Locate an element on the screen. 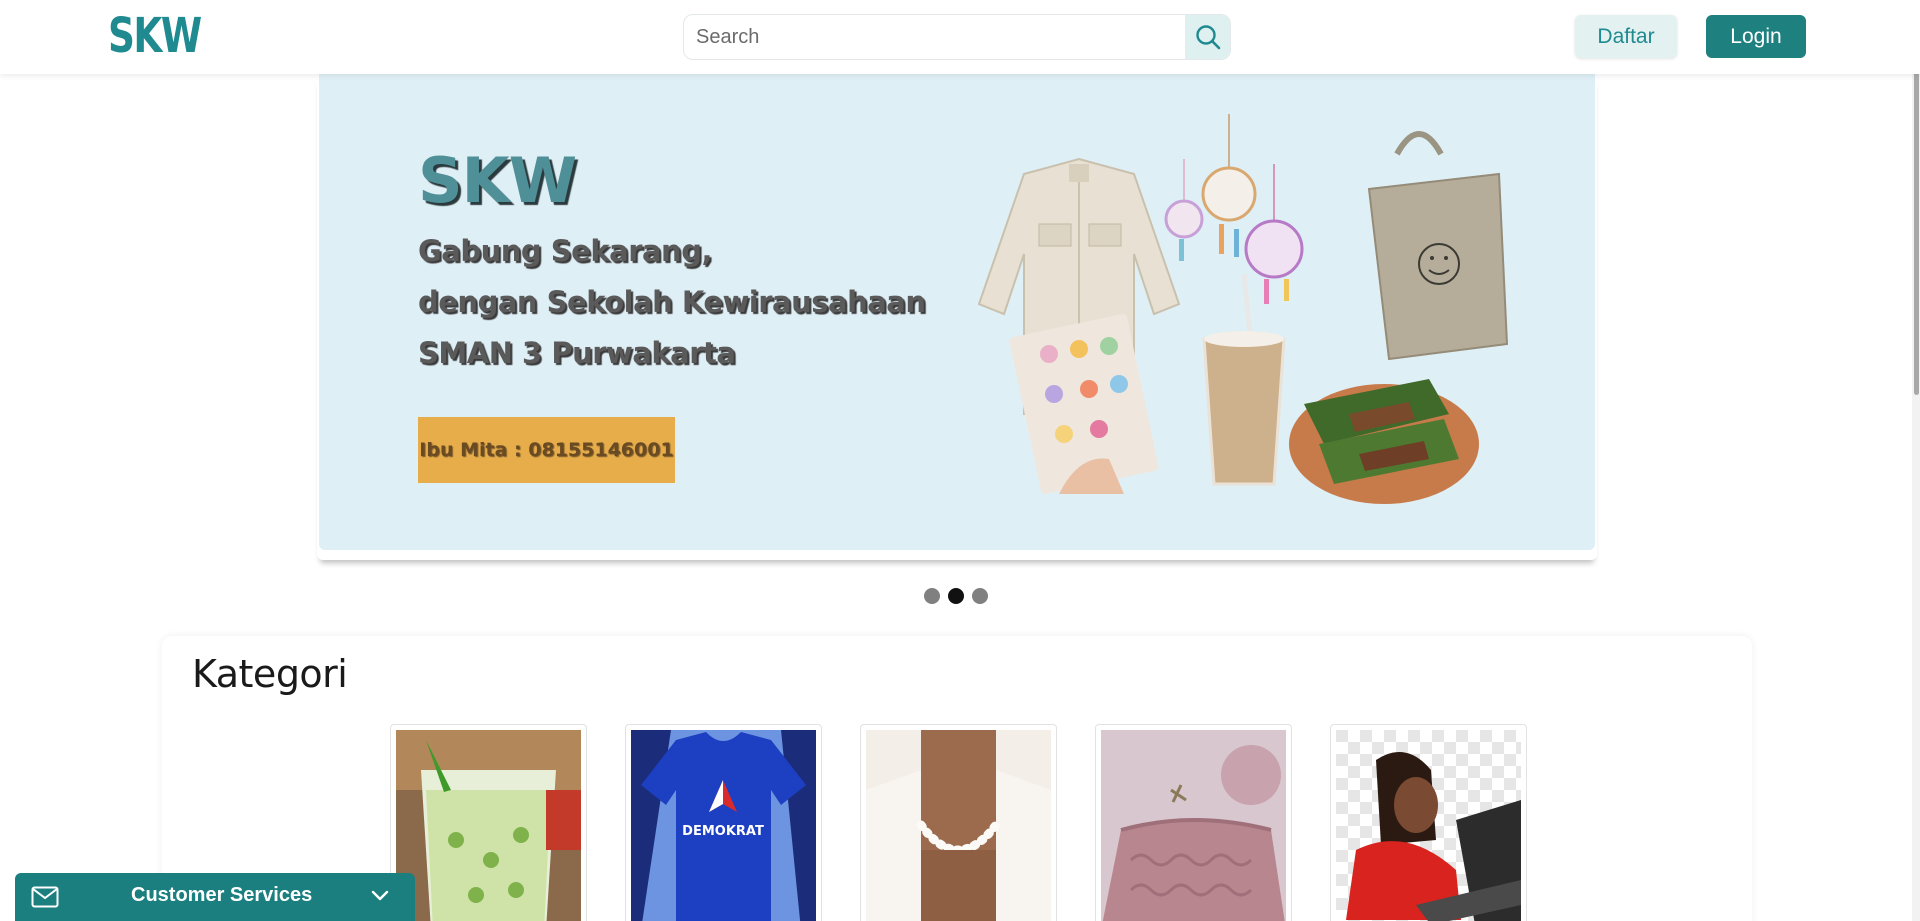  dreamcatchers-illustration is located at coordinates (1234, 209).